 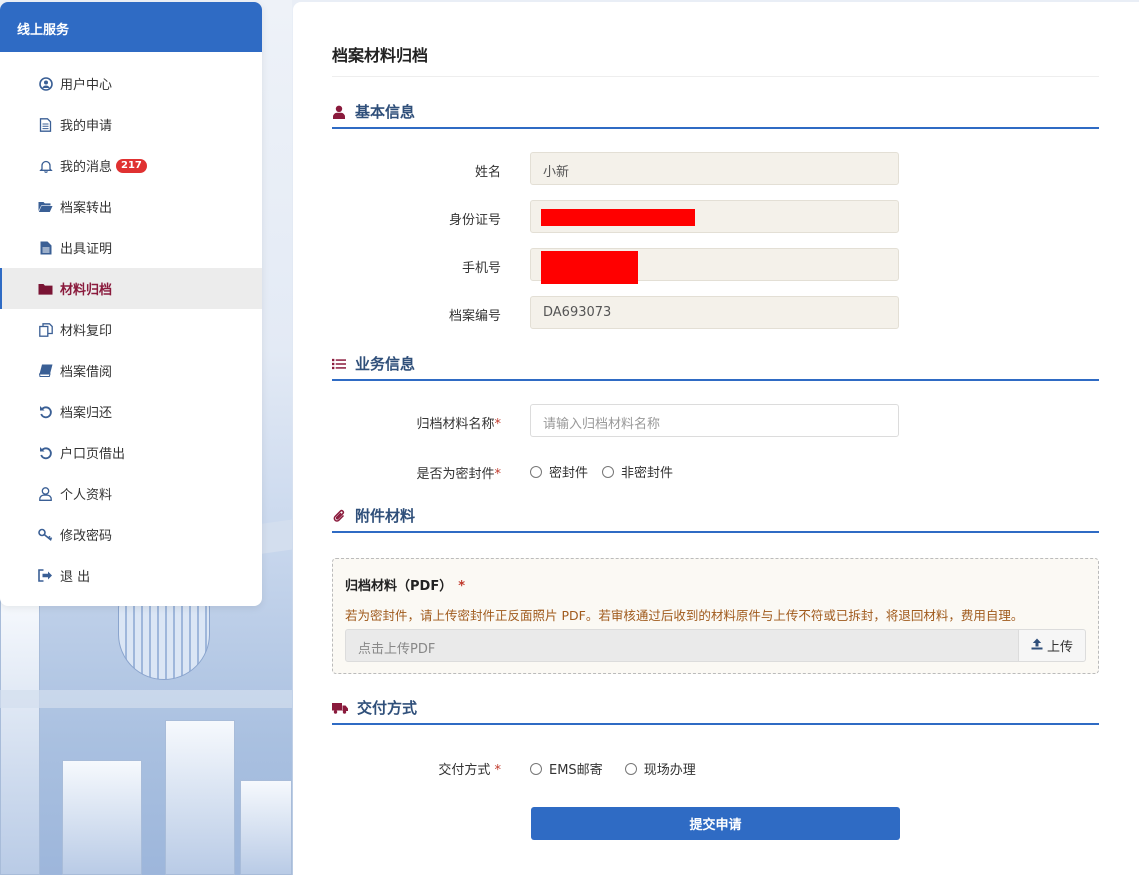 I want to click on basic-info-section: 基本信息, so click(x=715, y=112).